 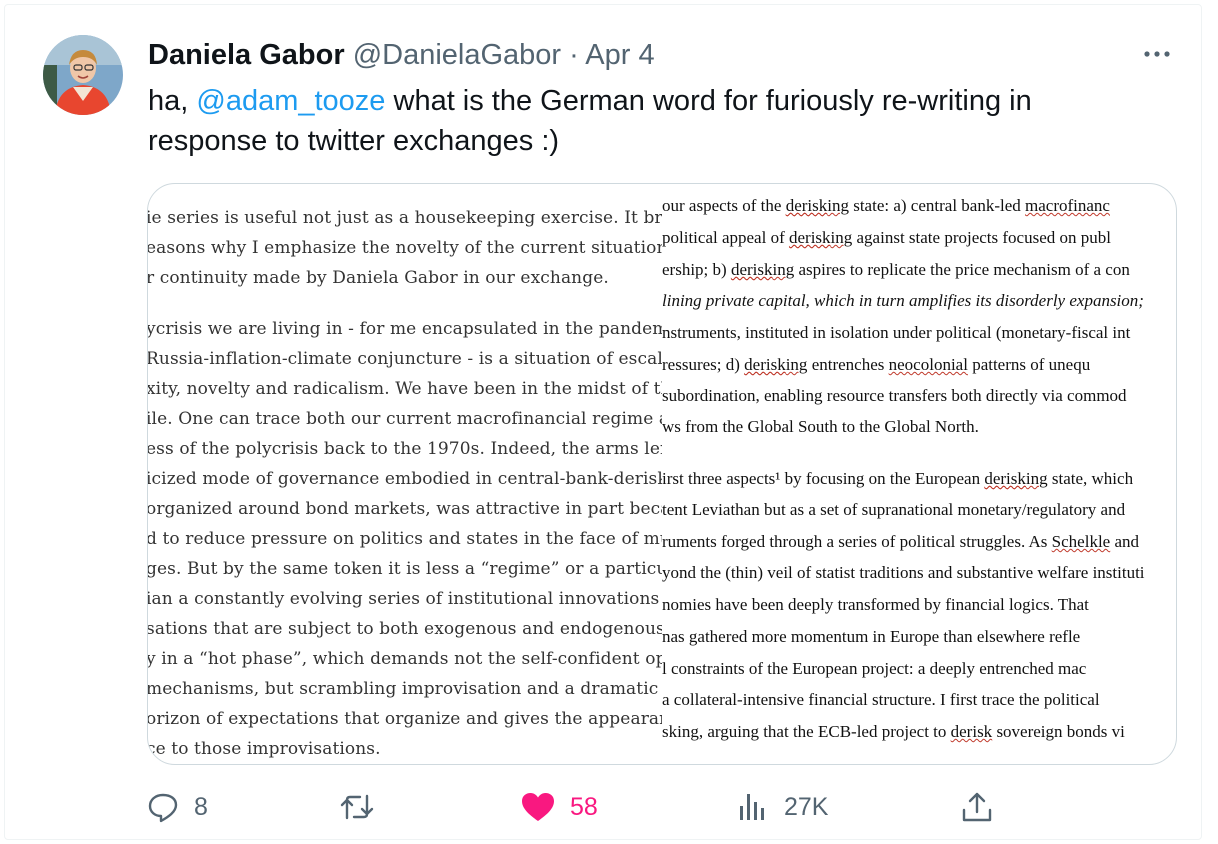 I want to click on author-handle: @DanielaGabor, so click(x=457, y=55).